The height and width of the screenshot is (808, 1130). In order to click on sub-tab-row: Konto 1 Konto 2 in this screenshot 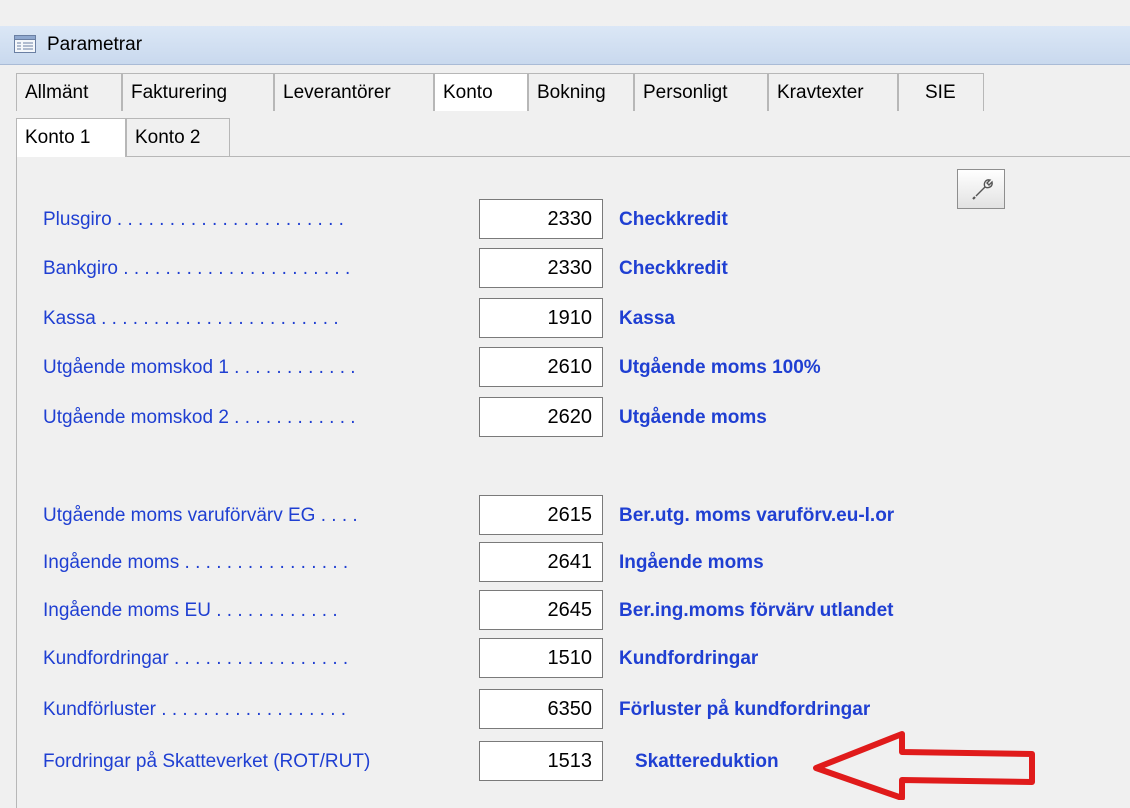, I will do `click(200, 137)`.